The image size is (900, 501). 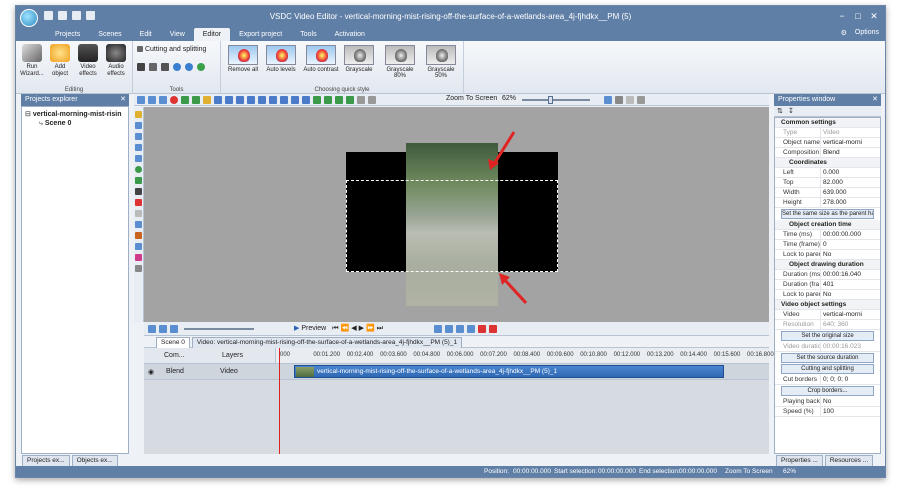 I want to click on property-value: 00:00:00.000, so click(x=850, y=234).